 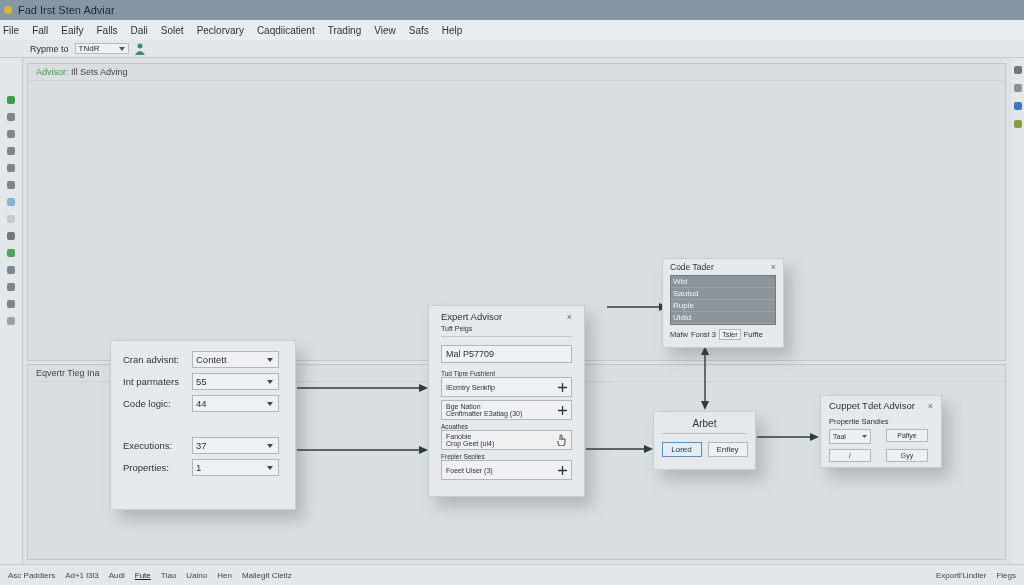 I want to click on menu-item: Safs, so click(x=418, y=30).